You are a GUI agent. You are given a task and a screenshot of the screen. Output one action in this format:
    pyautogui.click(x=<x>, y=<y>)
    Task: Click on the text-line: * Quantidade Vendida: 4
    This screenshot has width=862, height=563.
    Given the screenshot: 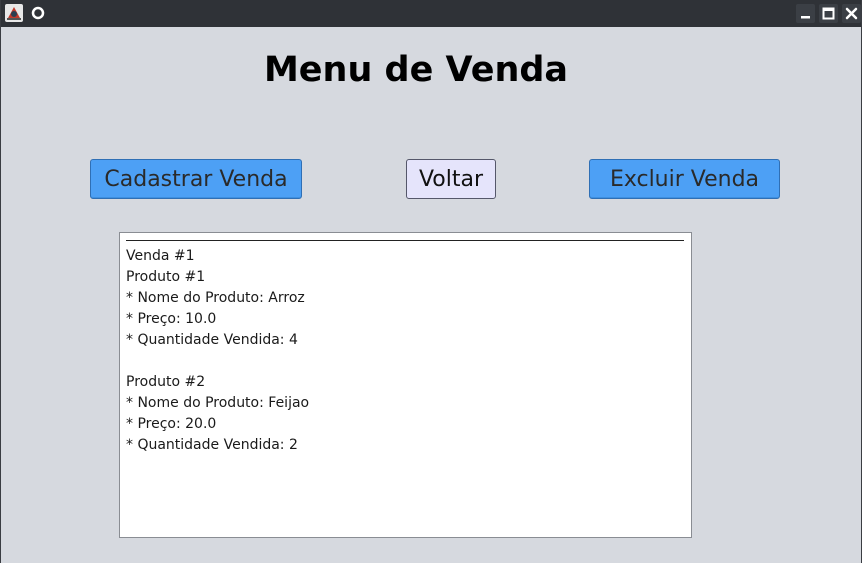 What is the action you would take?
    pyautogui.click(x=212, y=340)
    